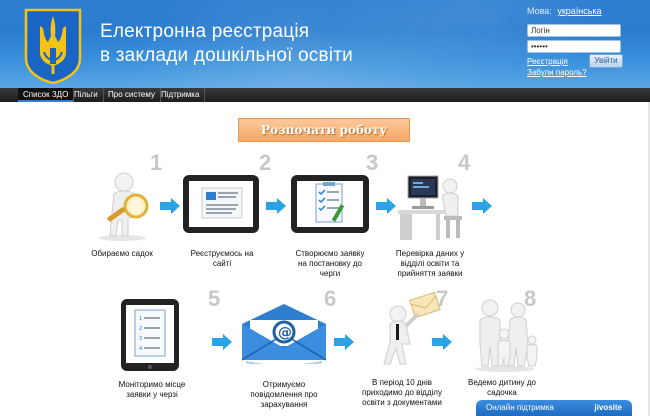  I want to click on svg-text: 1, so click(140, 319).